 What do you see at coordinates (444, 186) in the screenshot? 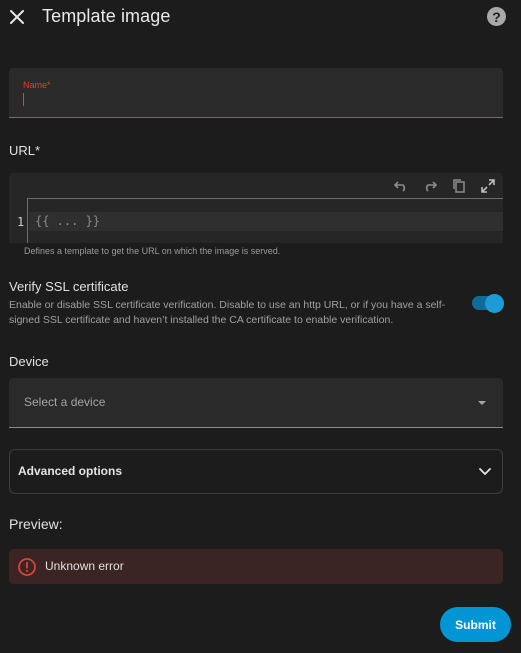
I see `editor-toolbar` at bounding box center [444, 186].